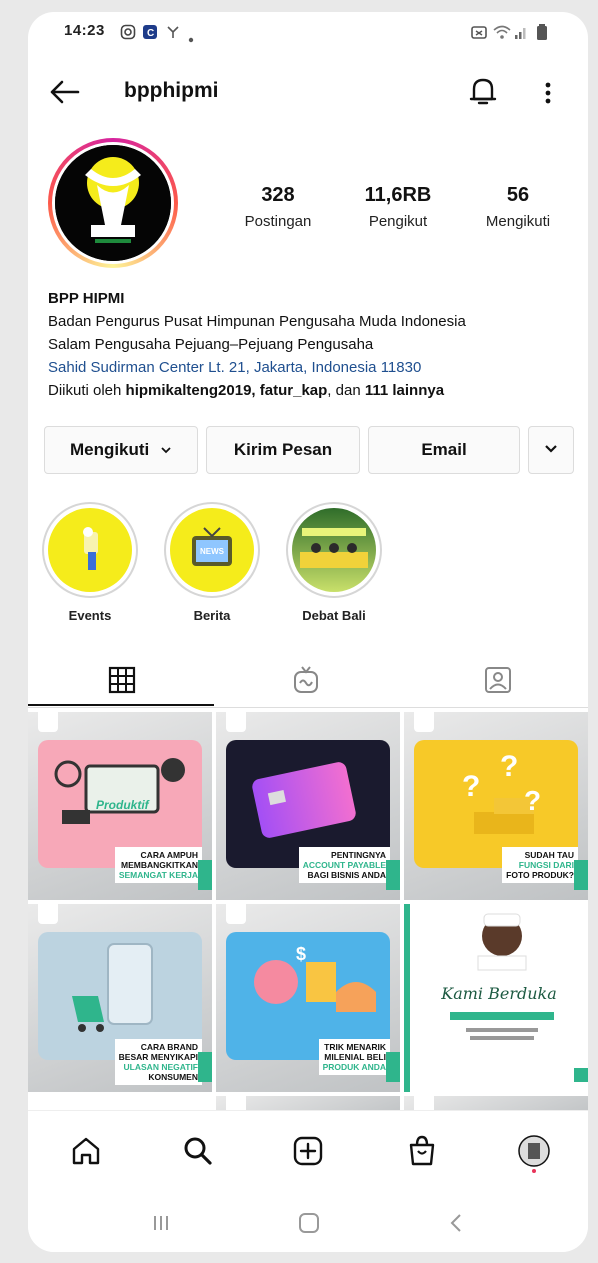  What do you see at coordinates (160, 1067) in the screenshot?
I see `caption-line: ULASAN NEGATIF` at bounding box center [160, 1067].